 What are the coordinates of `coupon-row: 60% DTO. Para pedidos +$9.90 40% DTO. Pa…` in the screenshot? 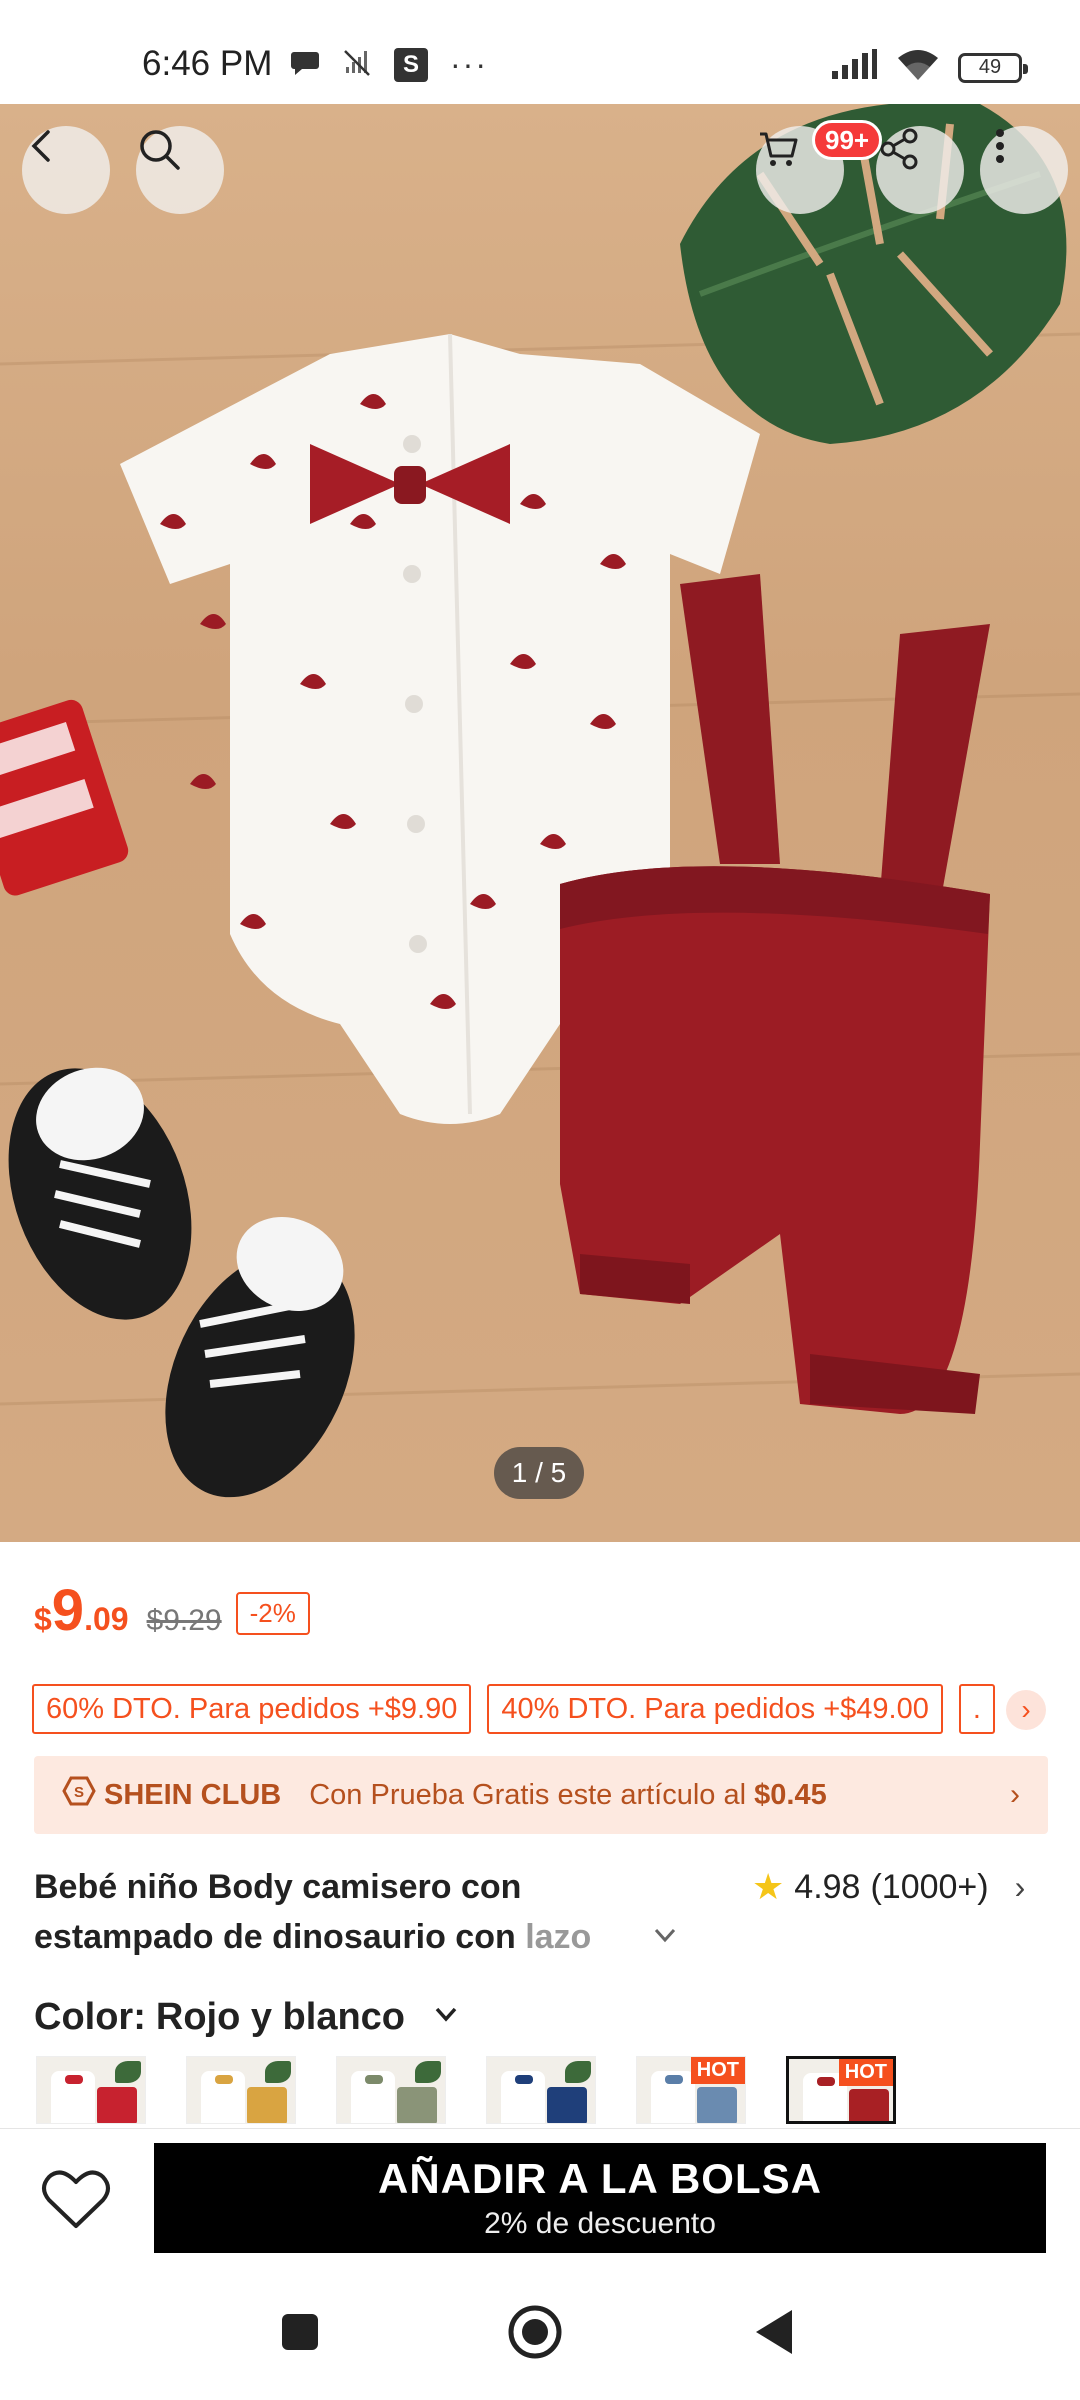 It's located at (513, 1709).